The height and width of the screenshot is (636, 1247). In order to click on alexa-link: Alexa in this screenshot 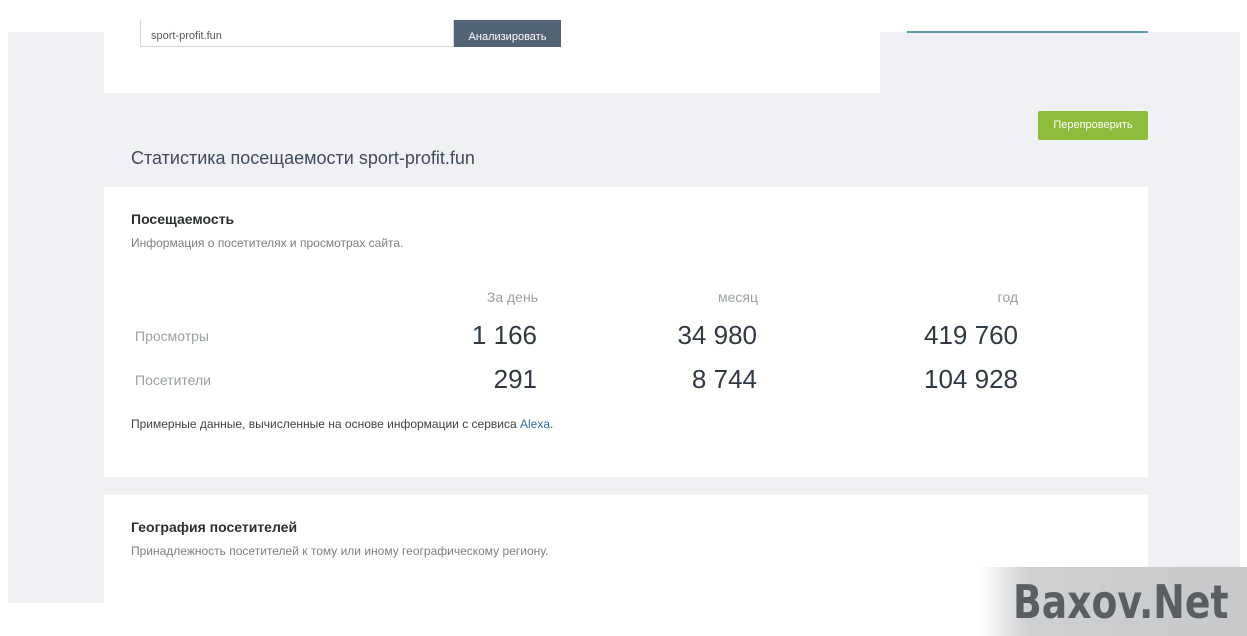, I will do `click(535, 424)`.